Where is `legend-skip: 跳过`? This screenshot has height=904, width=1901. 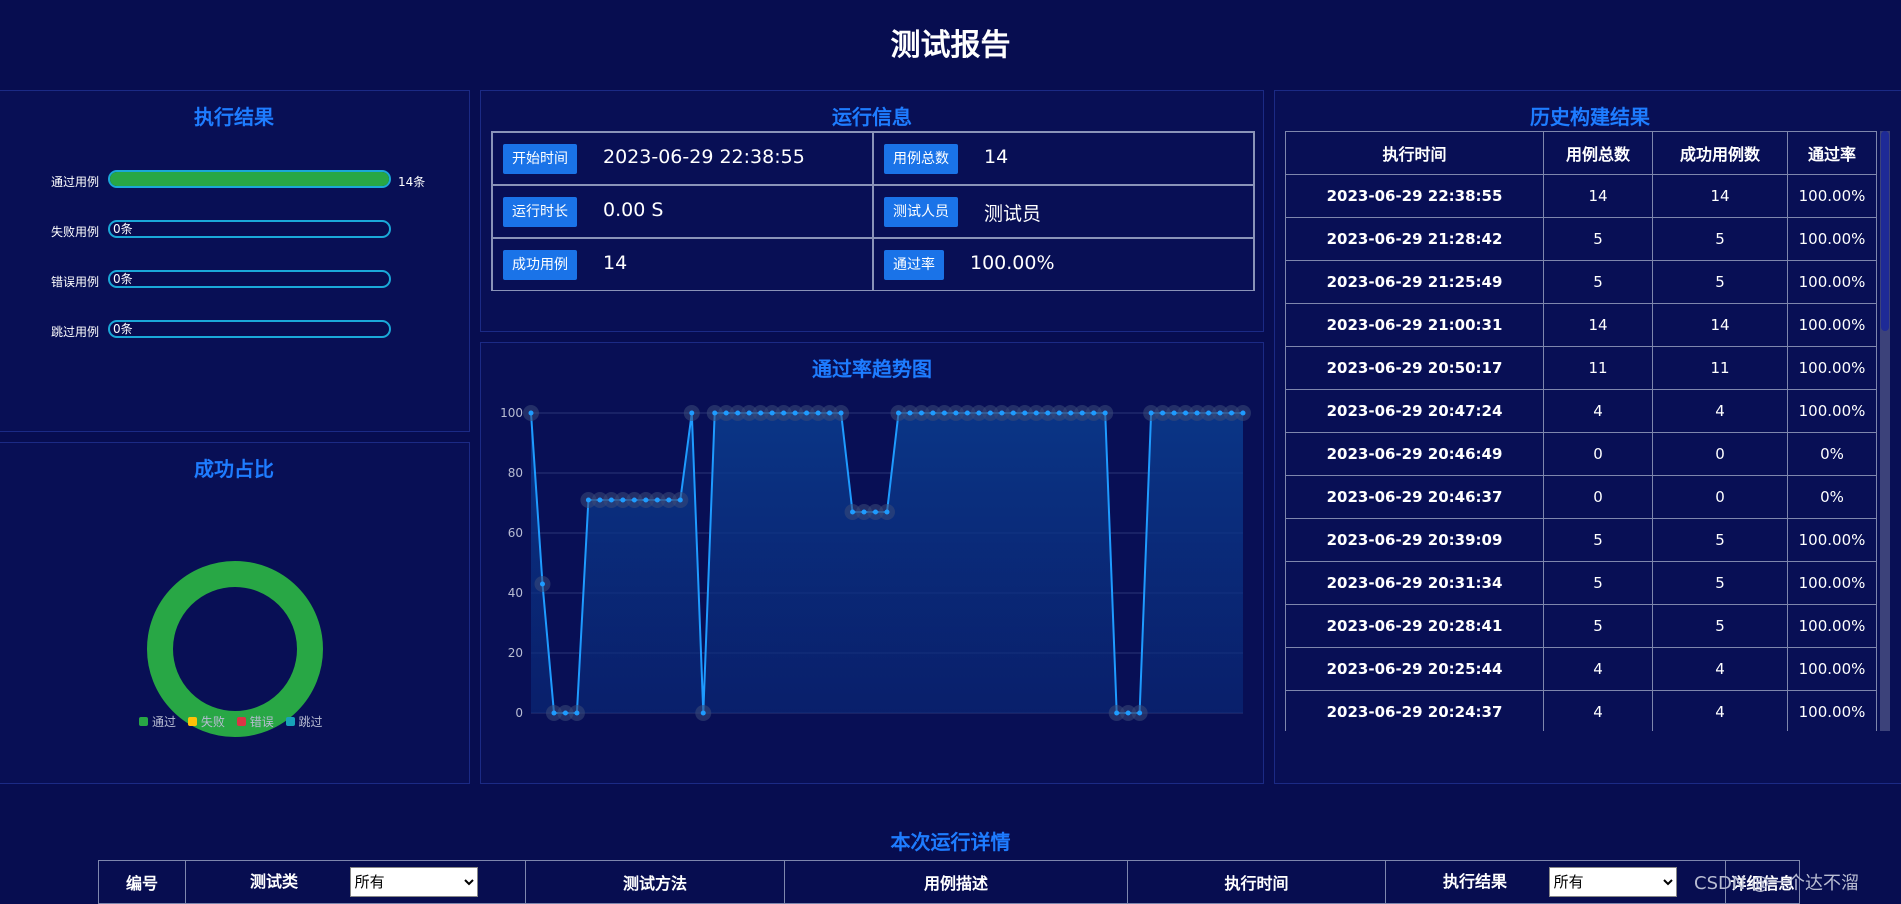 legend-skip: 跳过 is located at coordinates (304, 722).